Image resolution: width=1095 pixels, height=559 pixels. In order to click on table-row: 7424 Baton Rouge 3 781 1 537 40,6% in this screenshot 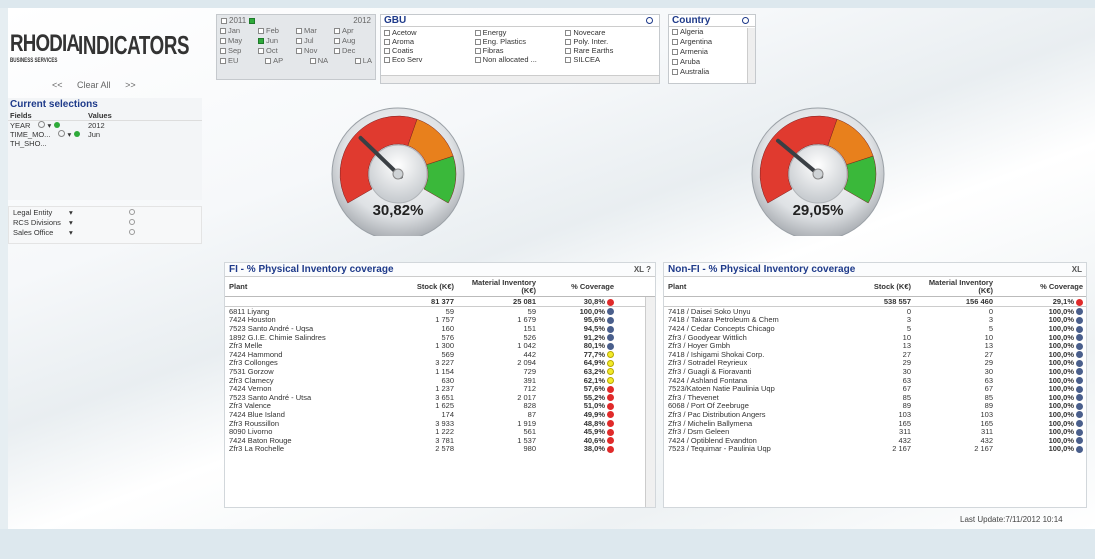, I will do `click(440, 440)`.